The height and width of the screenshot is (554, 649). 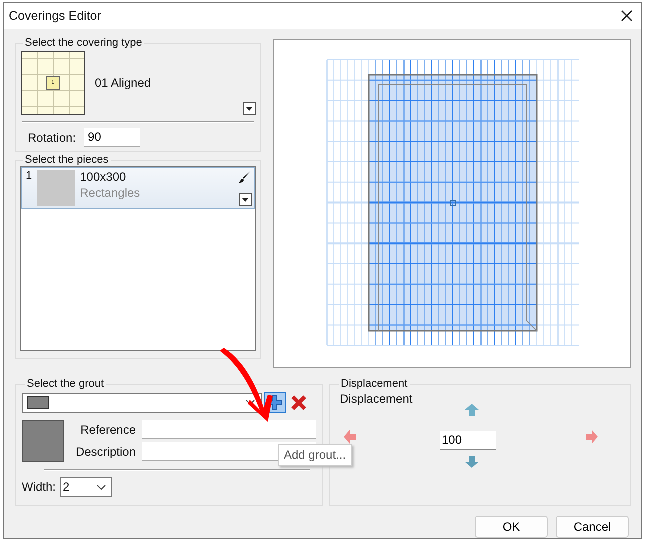 I want to click on piece-type: Rectangles, so click(x=111, y=193).